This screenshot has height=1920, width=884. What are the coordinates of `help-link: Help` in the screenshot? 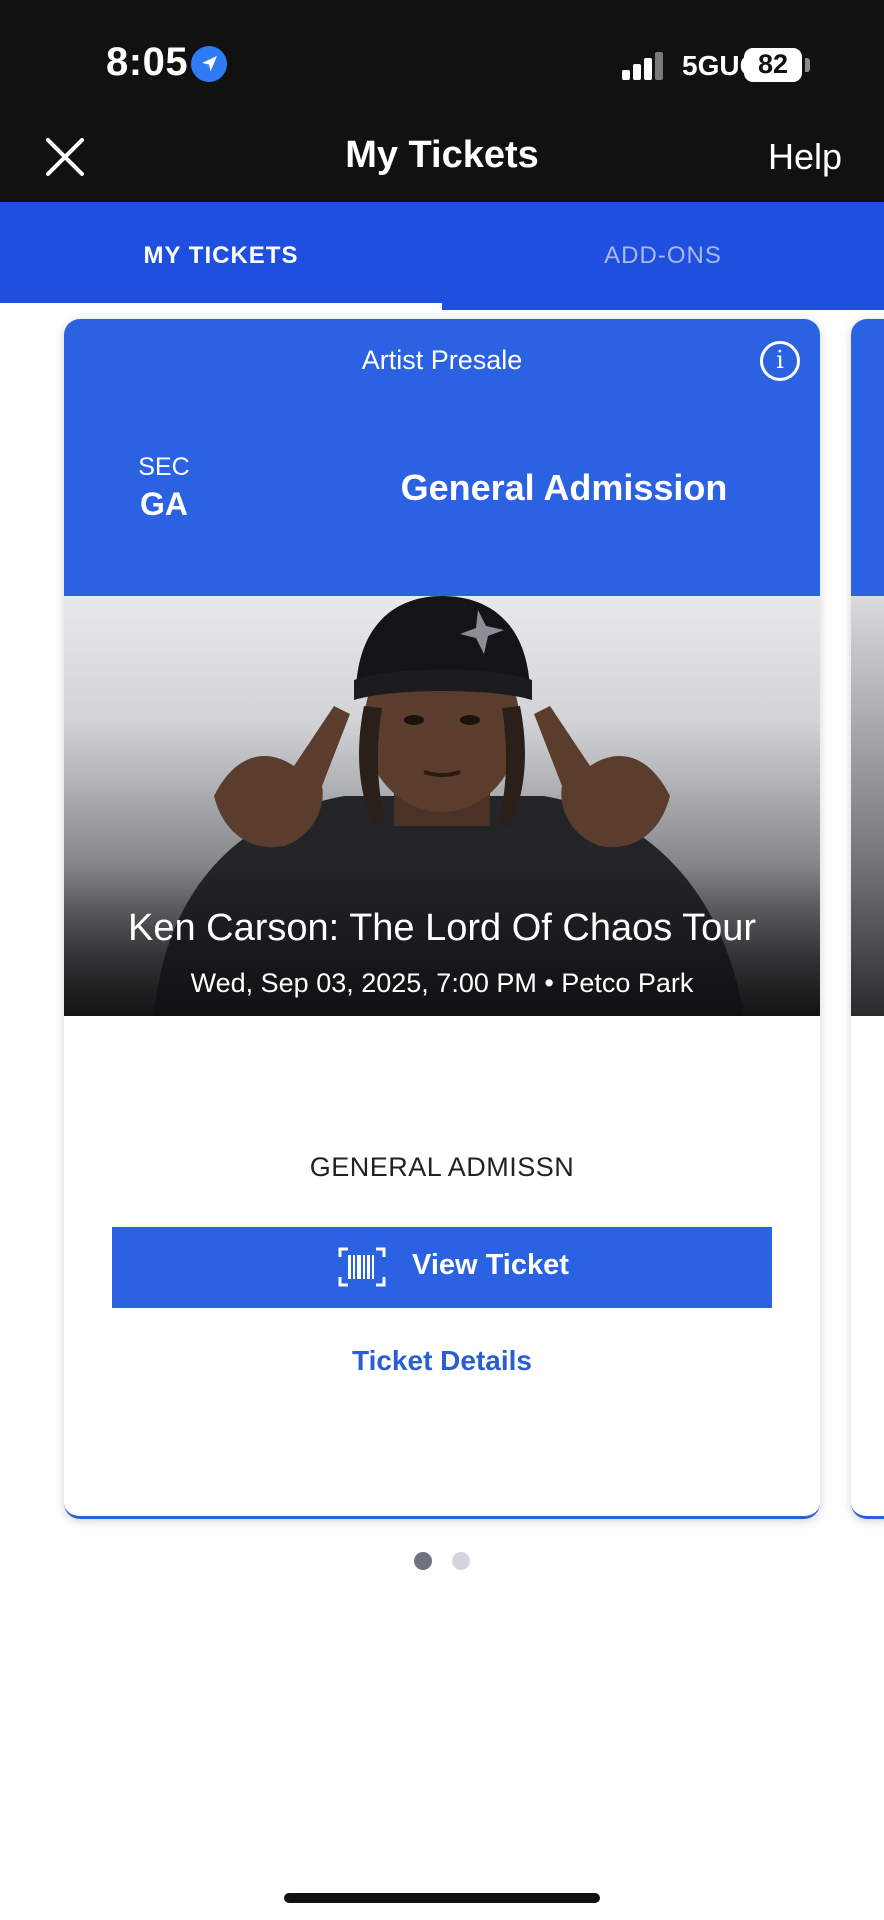 It's located at (805, 157).